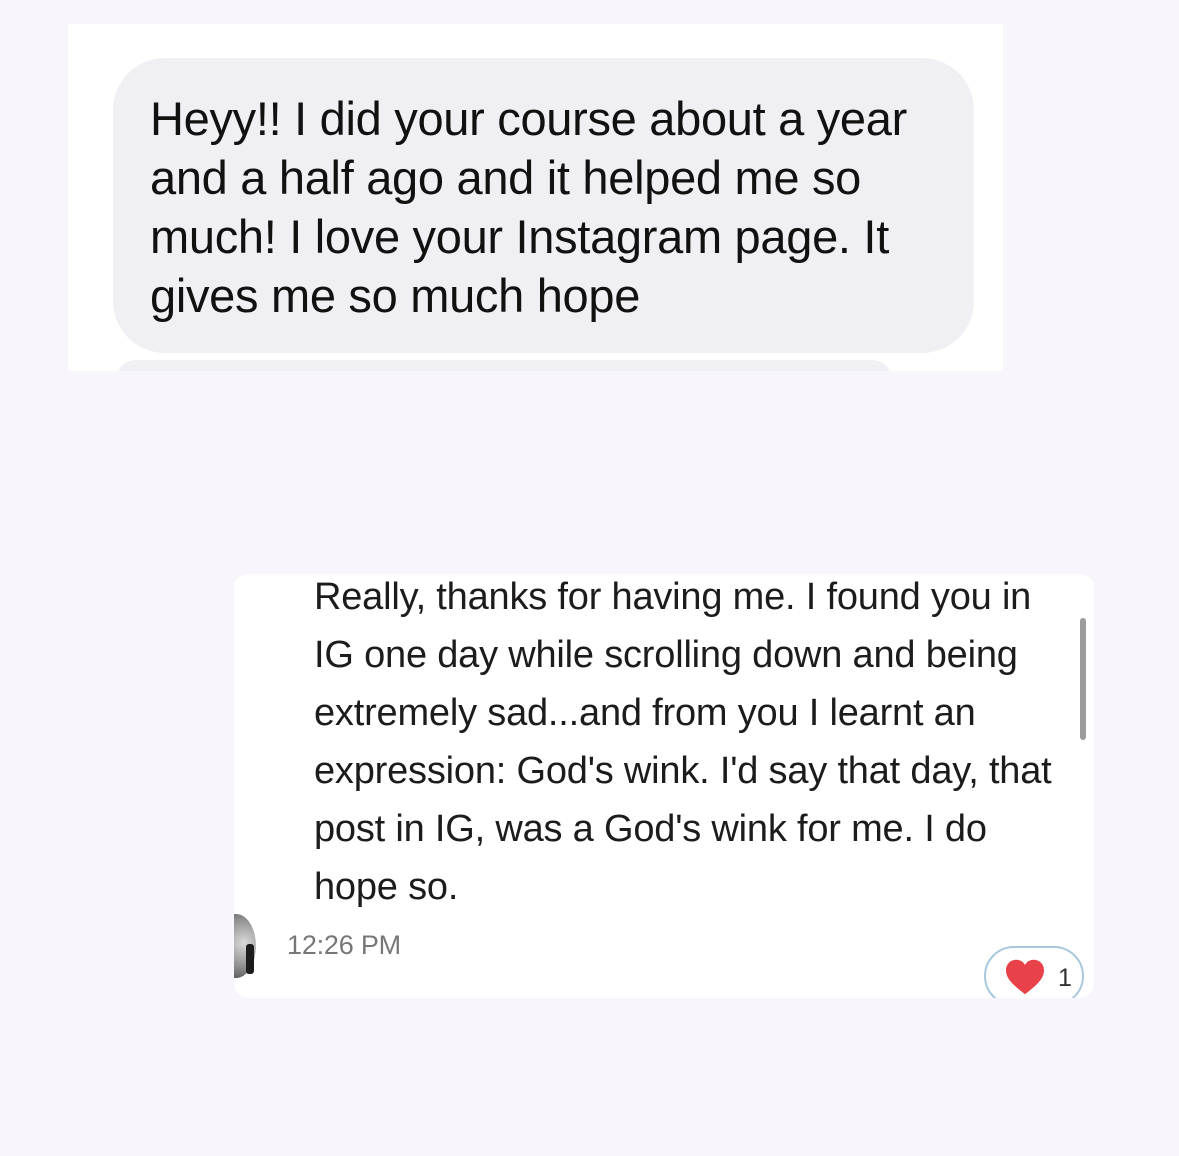 This screenshot has width=1179, height=1156. I want to click on scrollbar, so click(1083, 679).